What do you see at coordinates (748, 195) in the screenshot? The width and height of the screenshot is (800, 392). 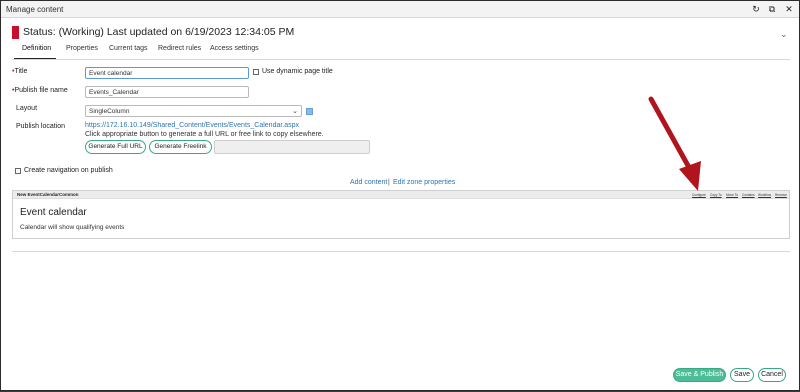 I see `contains-link: Contains` at bounding box center [748, 195].